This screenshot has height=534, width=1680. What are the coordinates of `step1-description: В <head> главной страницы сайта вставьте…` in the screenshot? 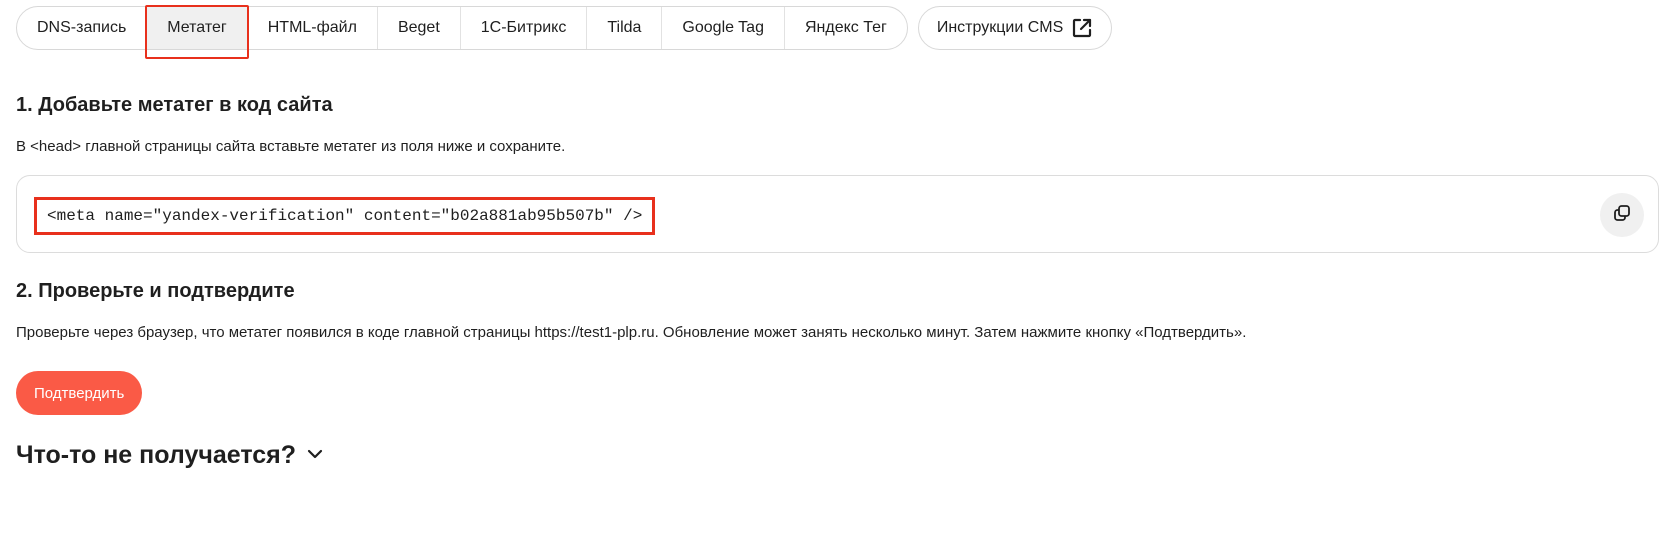 It's located at (291, 146).